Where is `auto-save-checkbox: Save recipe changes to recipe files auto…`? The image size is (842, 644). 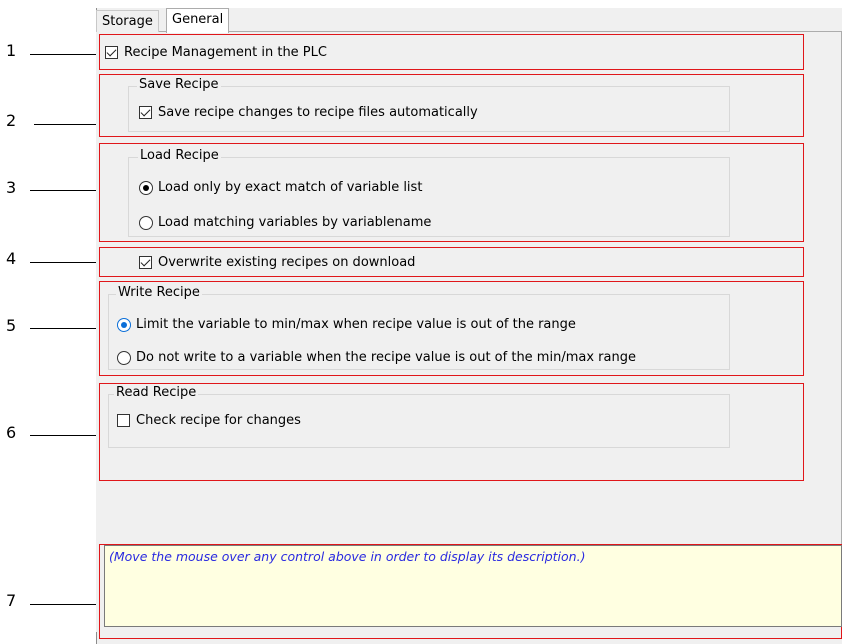
auto-save-checkbox: Save recipe changes to recipe files auto… is located at coordinates (308, 112).